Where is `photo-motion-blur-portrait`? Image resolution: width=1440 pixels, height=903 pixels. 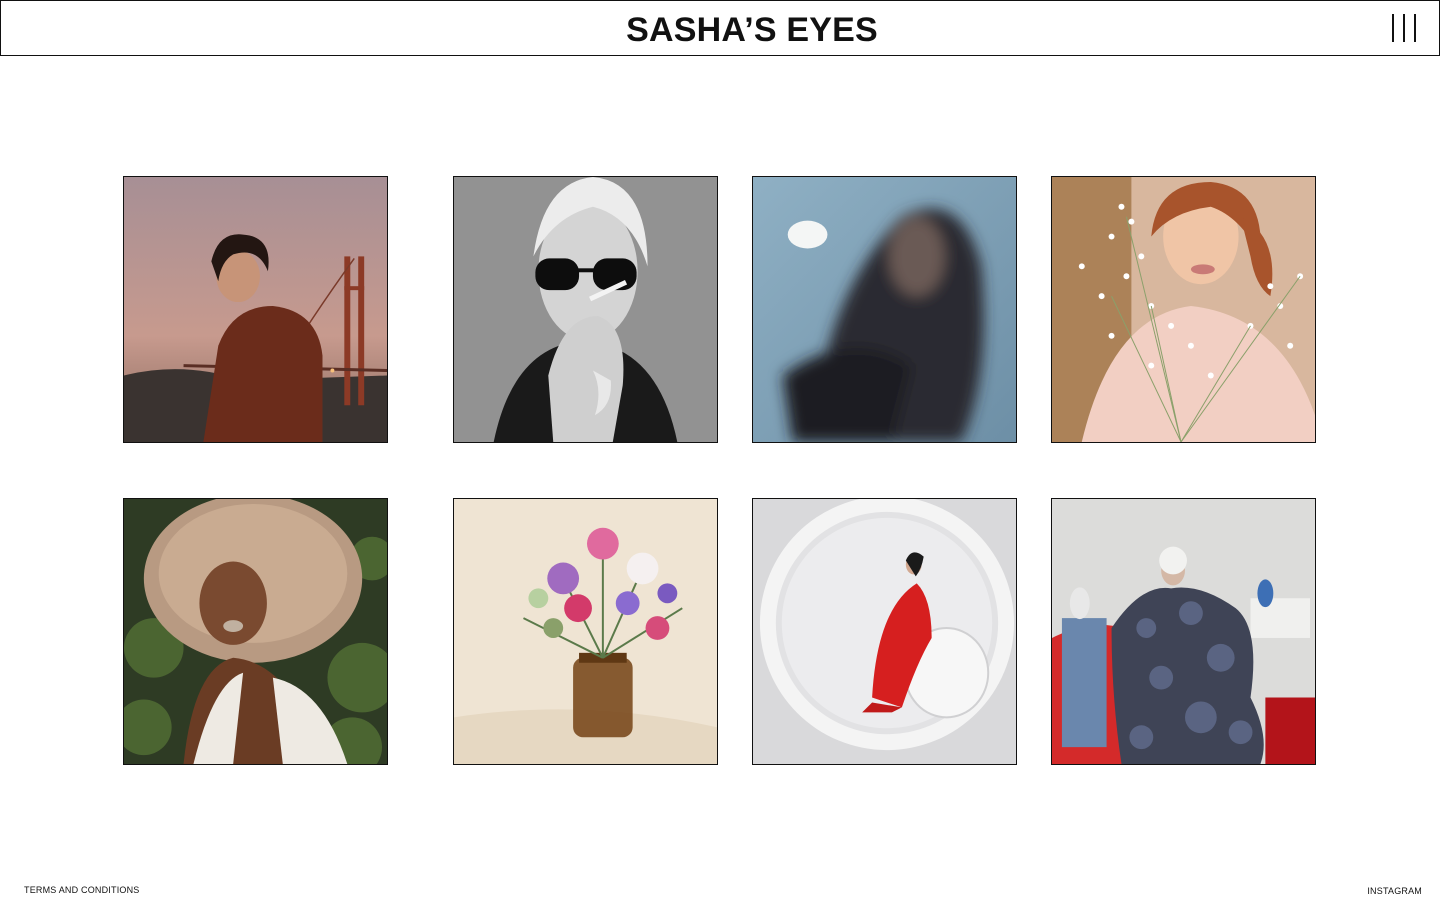
photo-motion-blur-portrait is located at coordinates (884, 309).